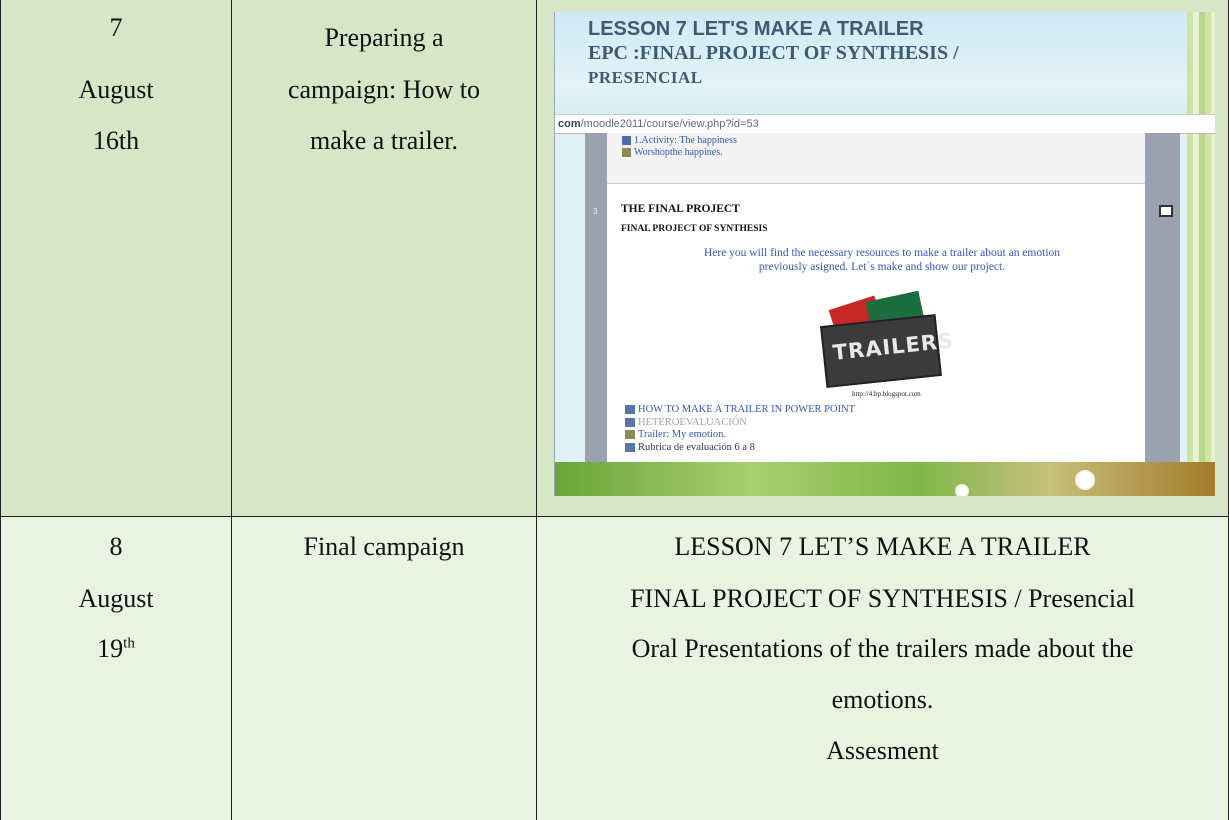  Describe the element at coordinates (773, 53) in the screenshot. I see `screenshot-subtitle: EPC :FINAL PROJECT OF SYNTHESIS /` at that location.